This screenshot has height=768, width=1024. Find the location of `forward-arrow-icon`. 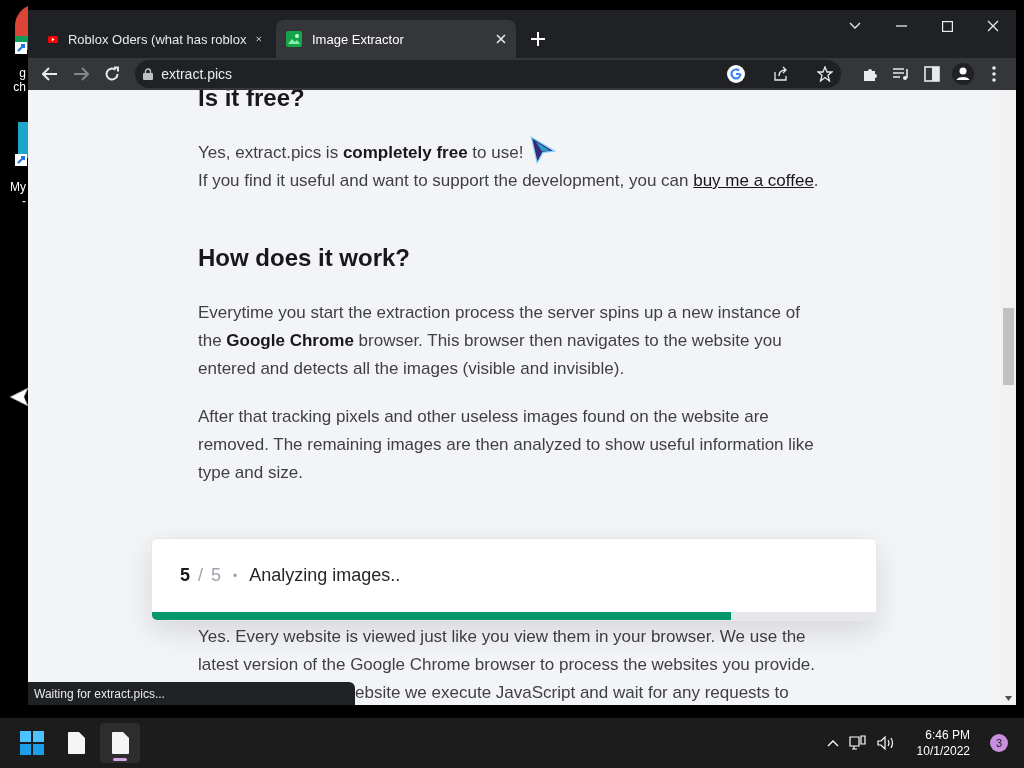

forward-arrow-icon is located at coordinates (80, 74).